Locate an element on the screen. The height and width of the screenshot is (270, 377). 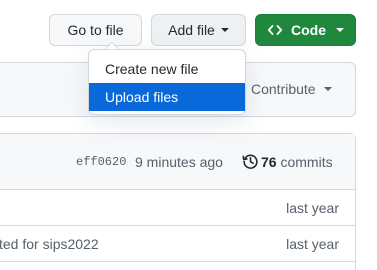
commit-time: 9 minutes ago is located at coordinates (179, 162).